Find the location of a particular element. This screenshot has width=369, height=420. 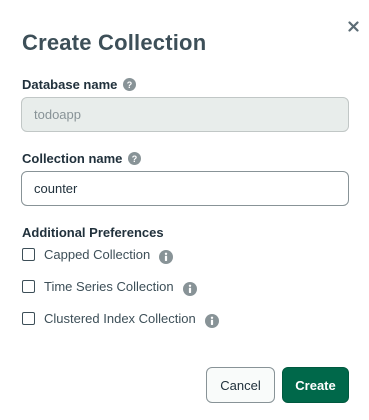

clustered-index-collection-label: Clustered Index Collection is located at coordinates (120, 318).